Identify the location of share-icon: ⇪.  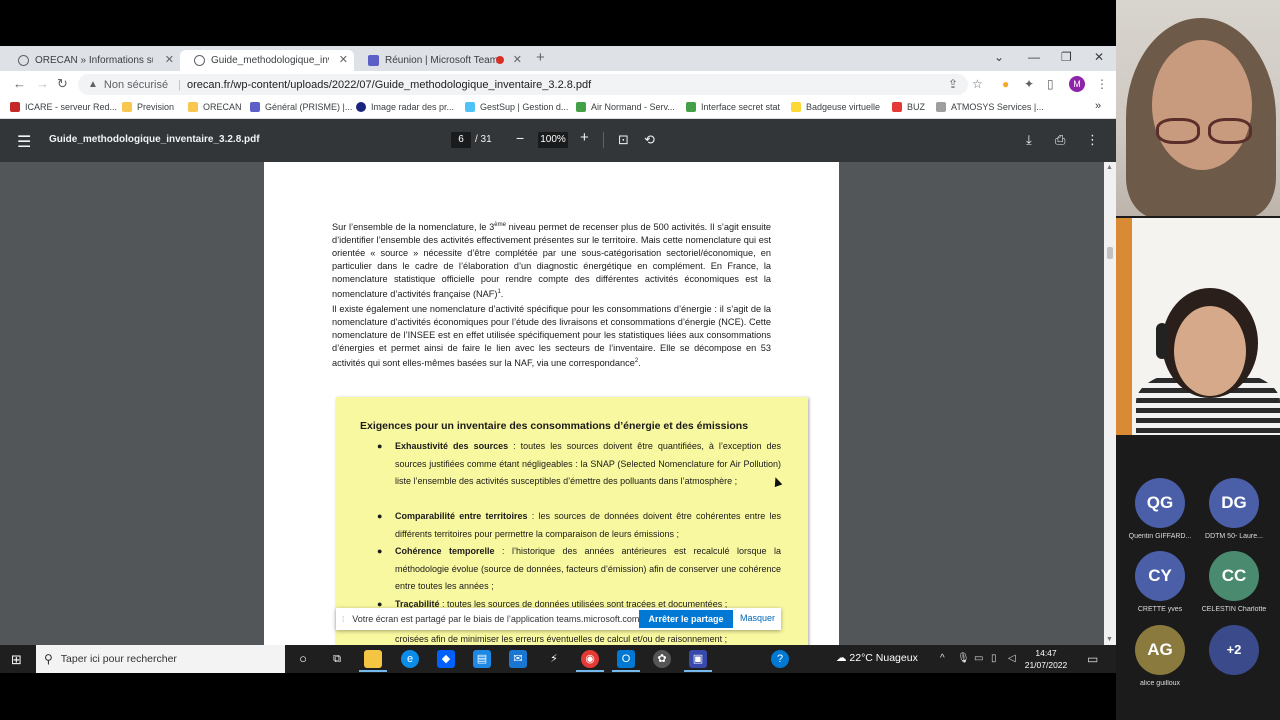
(953, 84).